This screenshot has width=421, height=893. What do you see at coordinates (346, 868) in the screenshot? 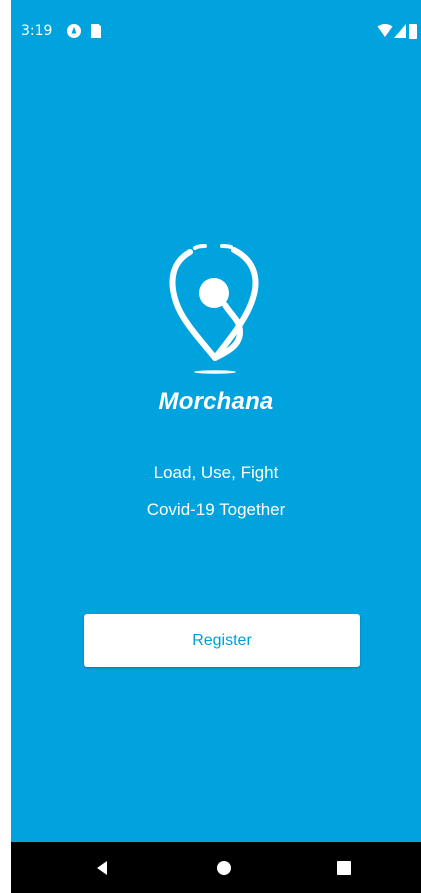
I see `recents-icon` at bounding box center [346, 868].